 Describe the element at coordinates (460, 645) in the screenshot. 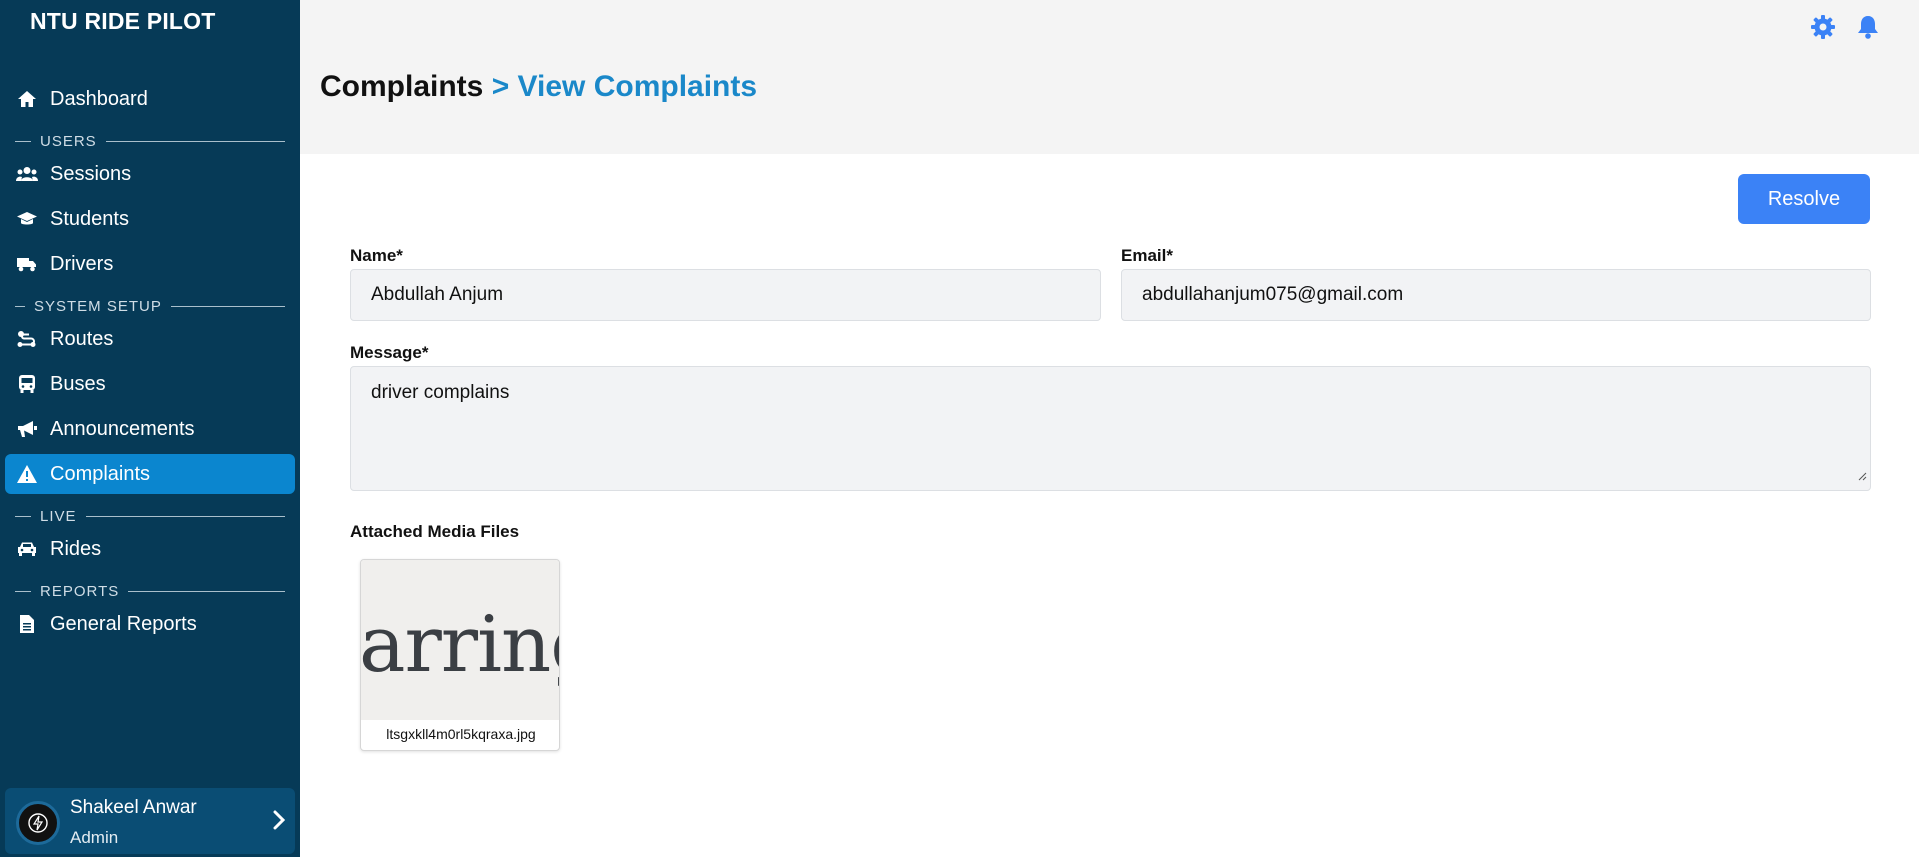

I see `thumbnail-image-text: arring` at that location.